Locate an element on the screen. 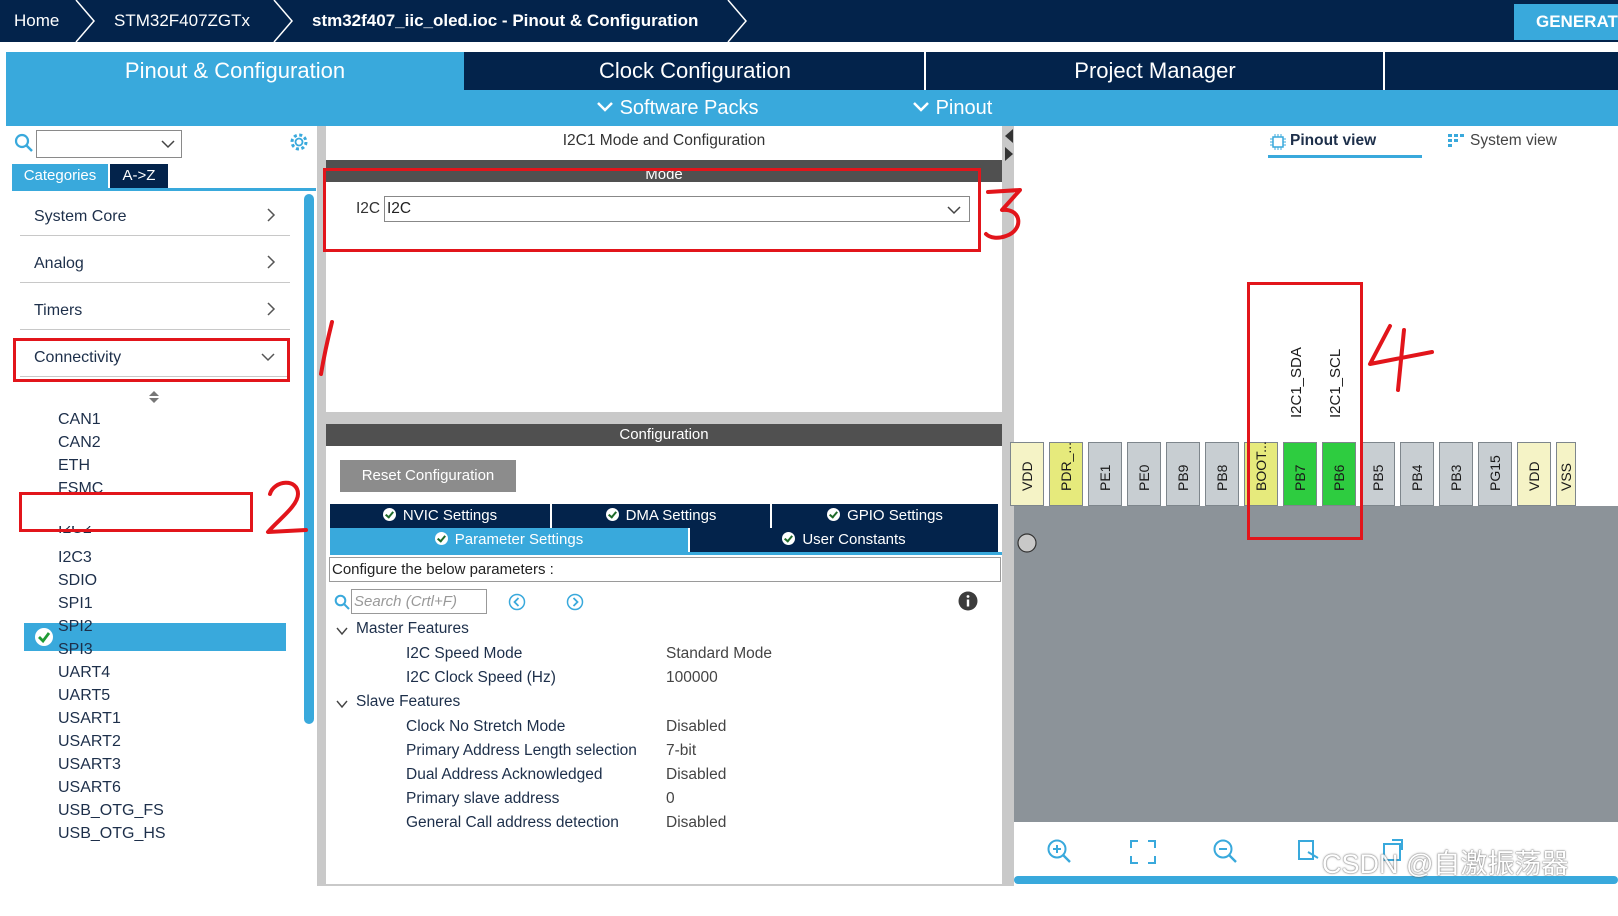  software-packs-menu: Software Packs is located at coordinates (677, 108).